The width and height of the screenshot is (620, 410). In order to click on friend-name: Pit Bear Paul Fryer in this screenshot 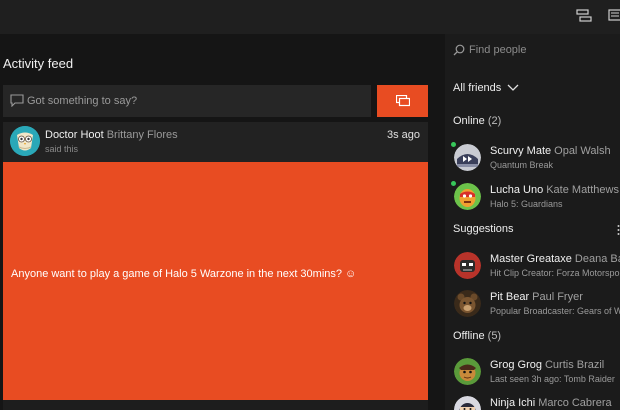, I will do `click(536, 297)`.